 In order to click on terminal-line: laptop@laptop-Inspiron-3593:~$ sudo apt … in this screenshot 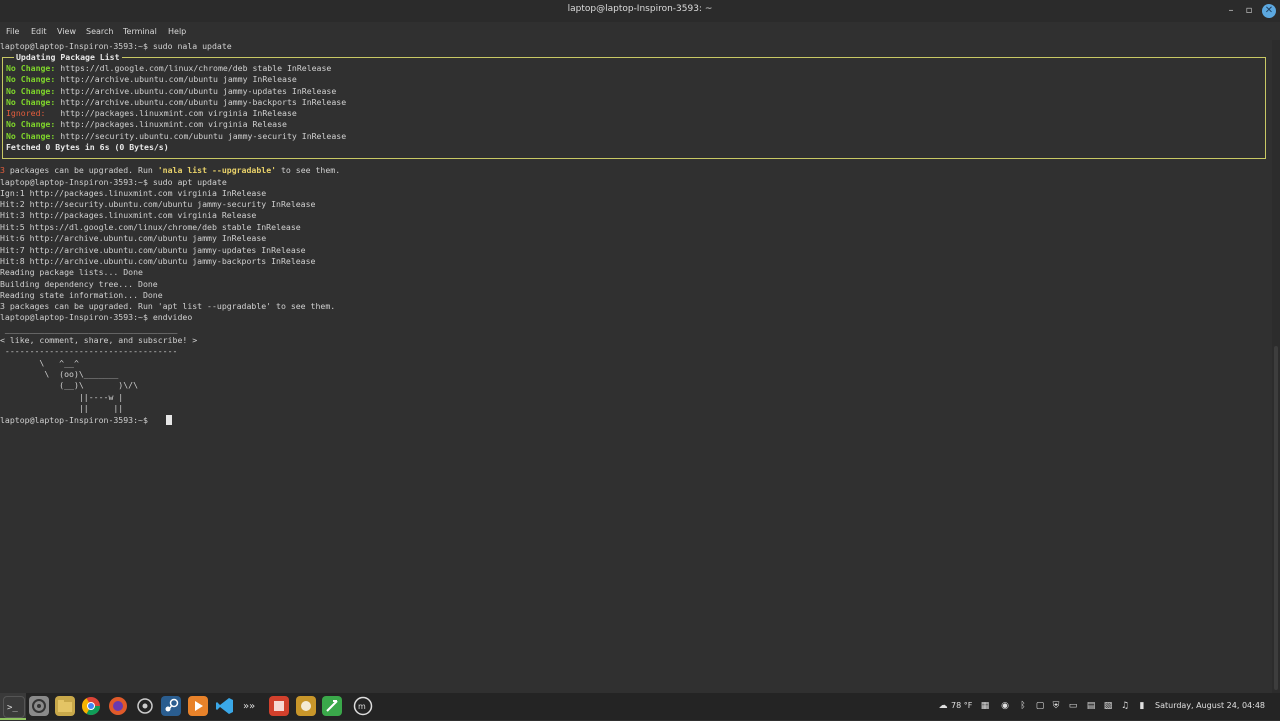, I will do `click(113, 182)`.